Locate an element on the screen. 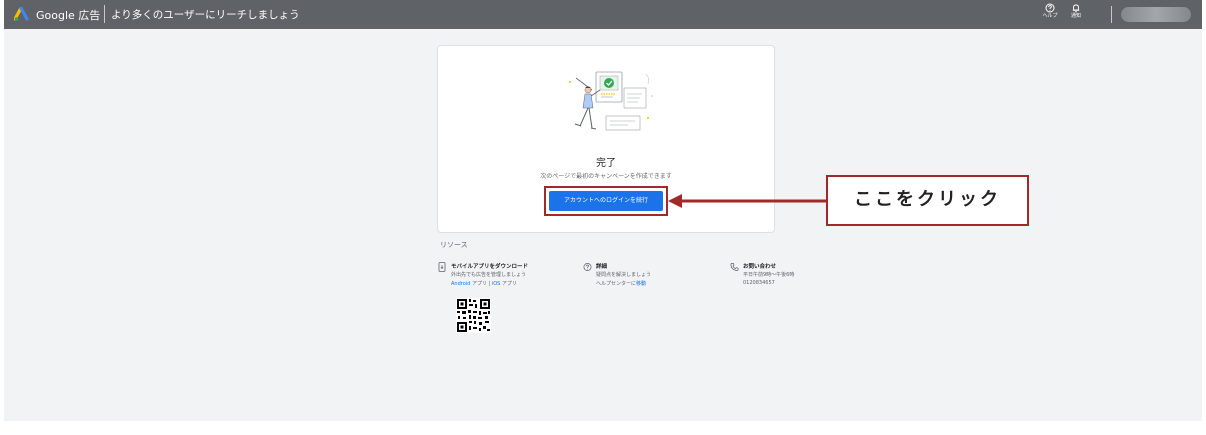 The width and height of the screenshot is (1206, 435). help-circle-icon is located at coordinates (587, 267).